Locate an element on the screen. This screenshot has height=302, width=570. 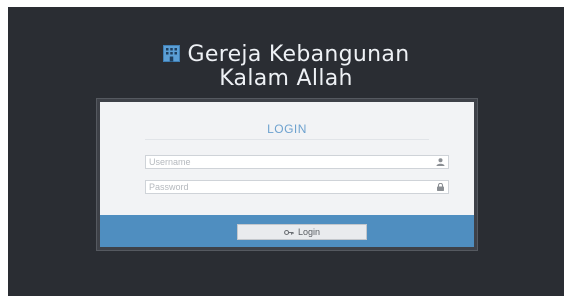
title-divider is located at coordinates (287, 139).